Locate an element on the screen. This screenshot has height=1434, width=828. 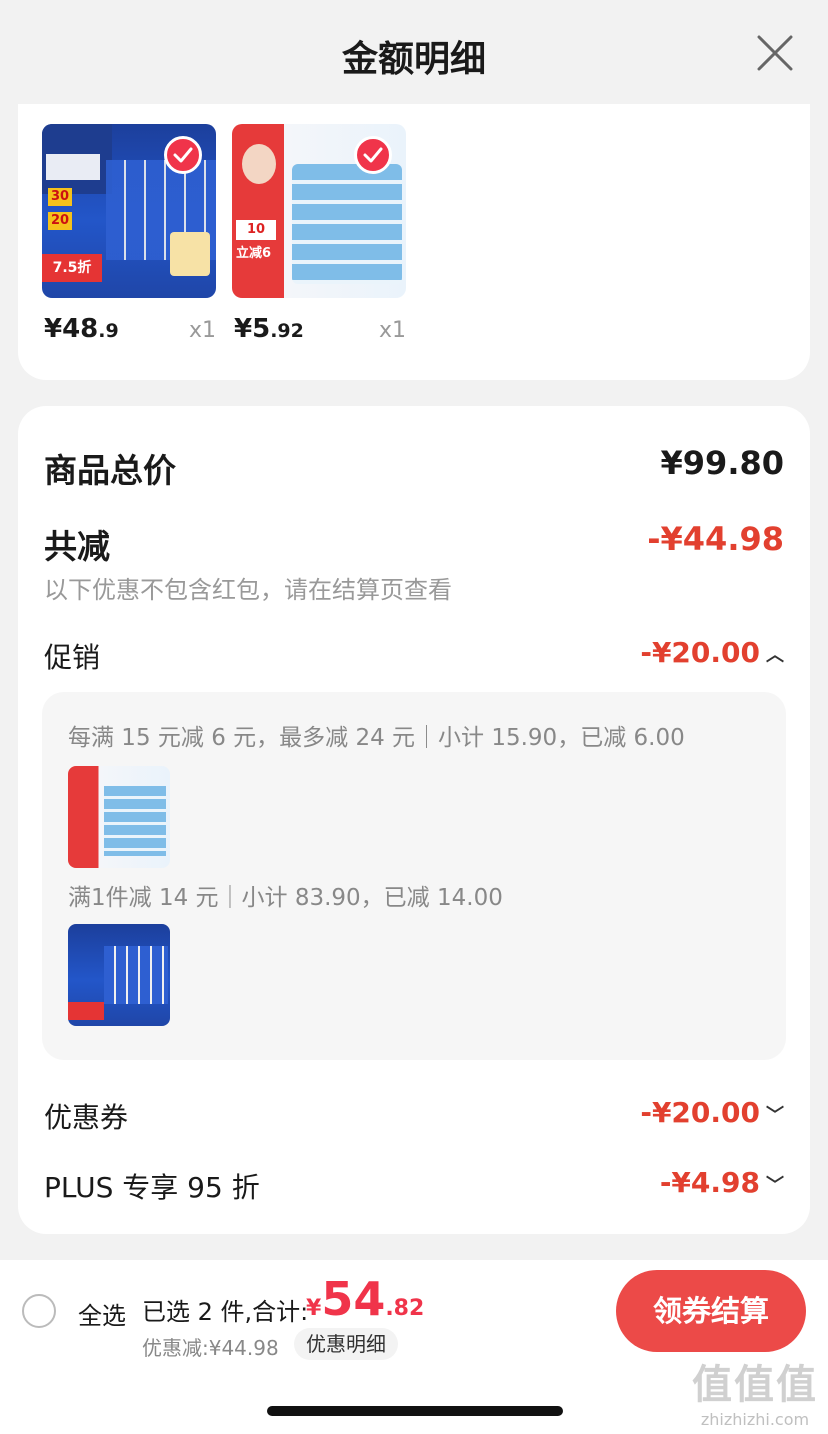
coupon-row: 优惠券 -¥20.00 ﹀ is located at coordinates (414, 1116).